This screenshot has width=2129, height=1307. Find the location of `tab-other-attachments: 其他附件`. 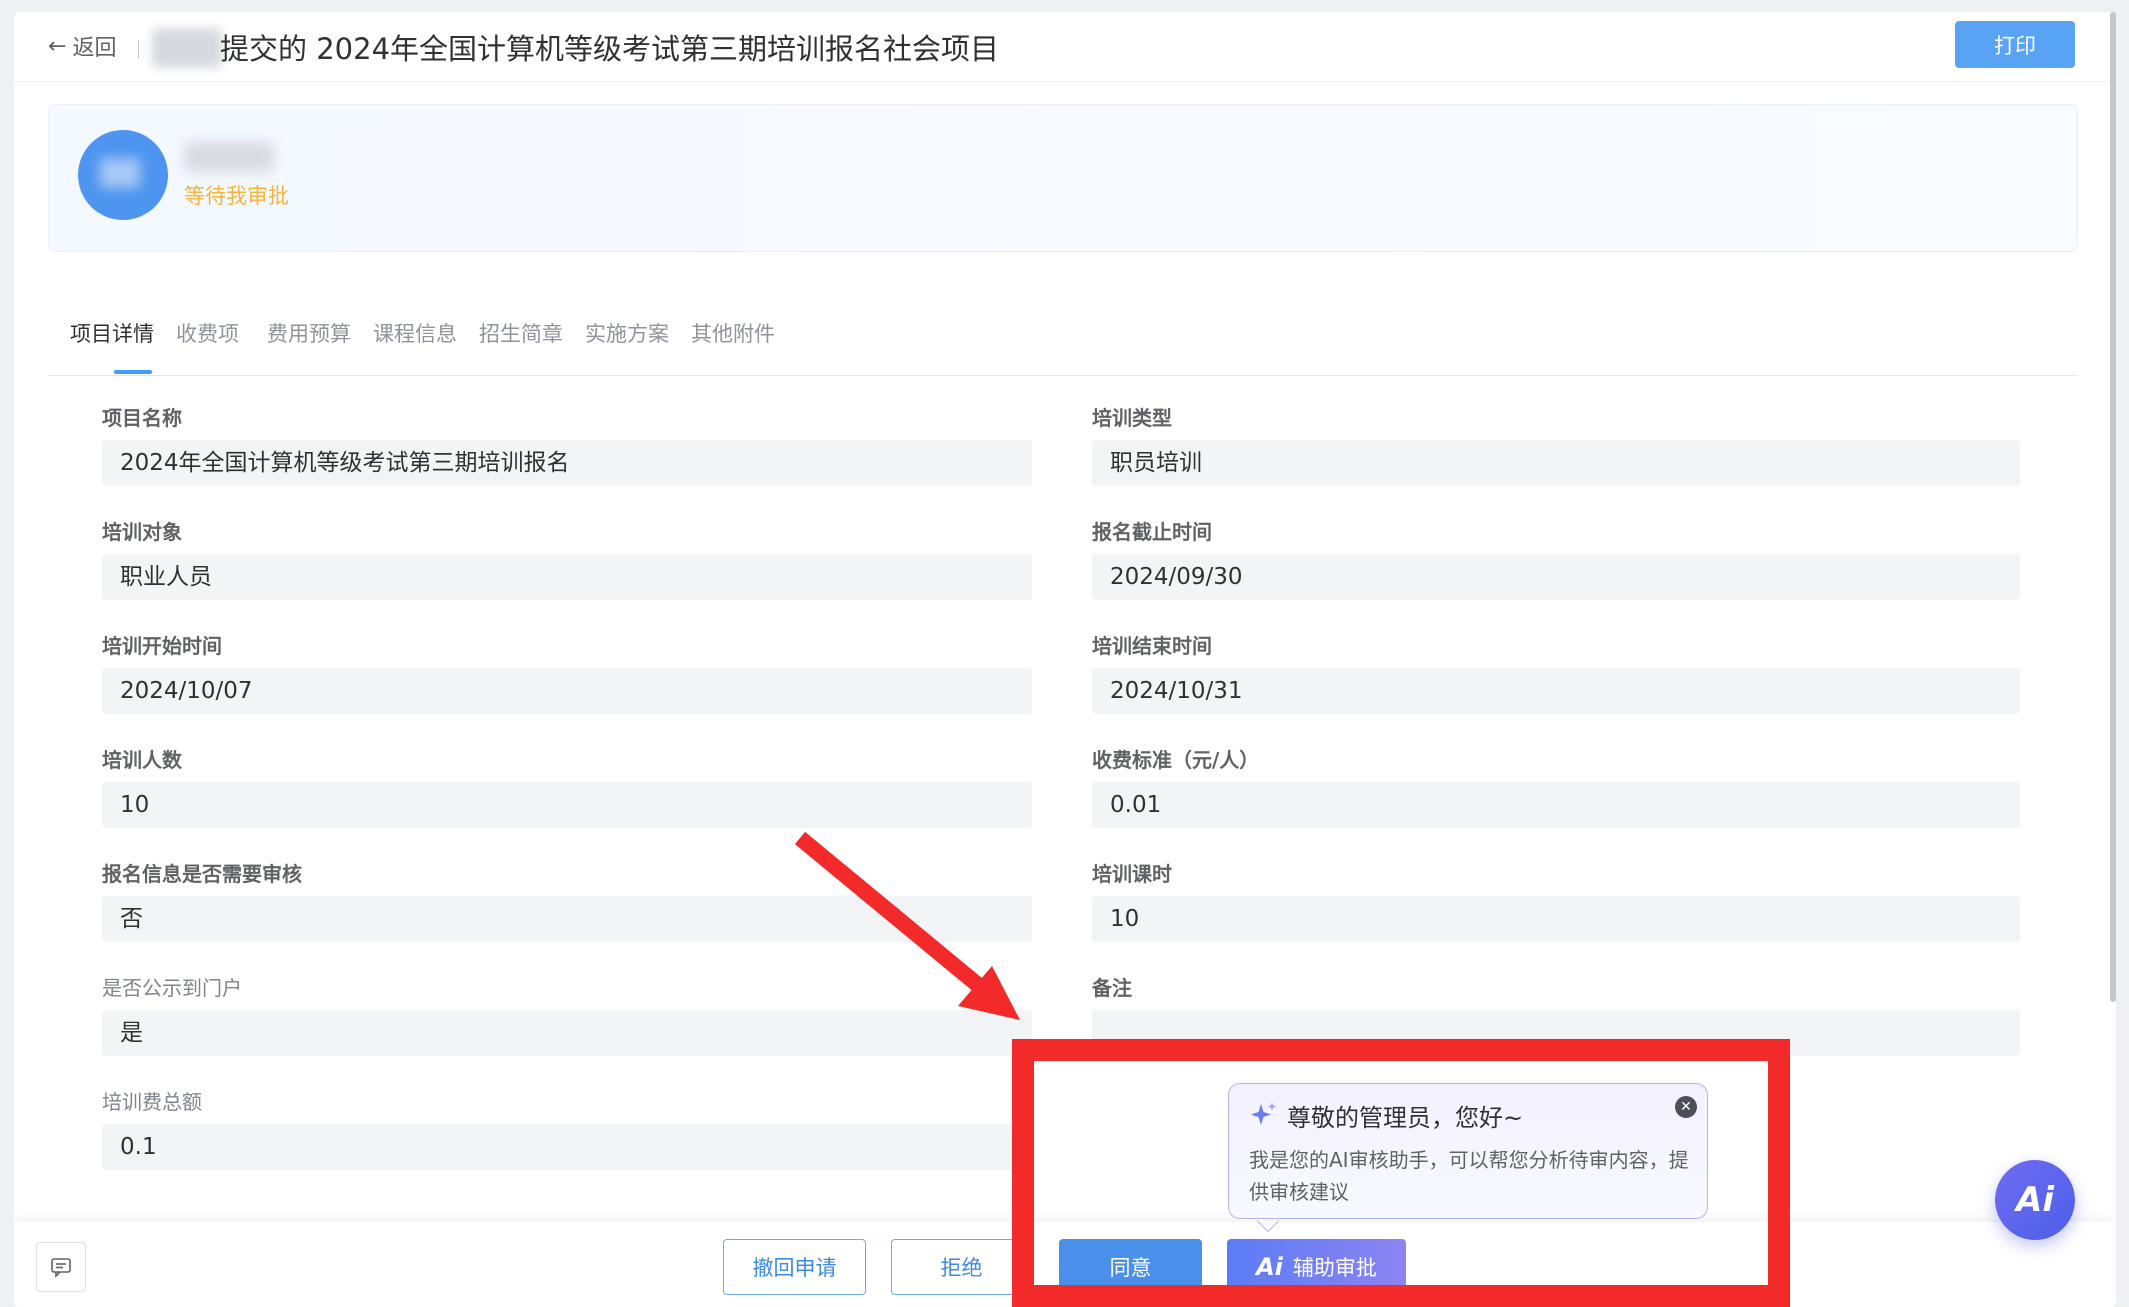

tab-other-attachments: 其他附件 is located at coordinates (733, 333).